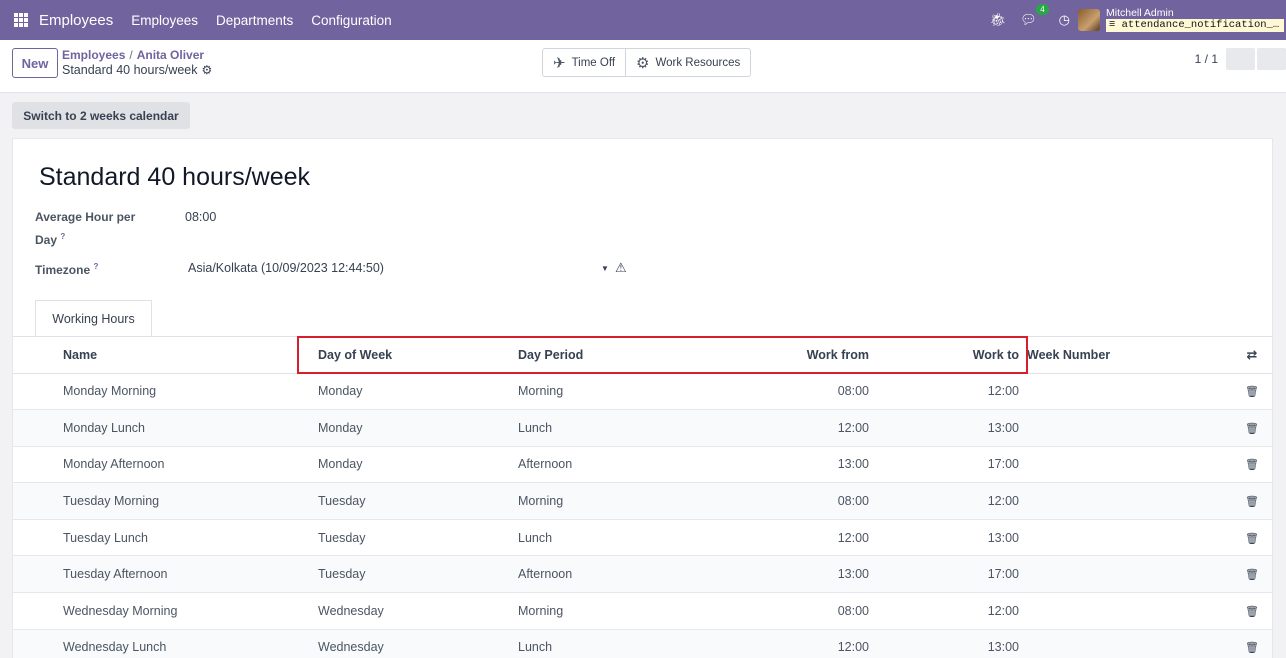 This screenshot has height=658, width=1286. I want to click on cell-name: Tuesday Lunch, so click(165, 538).